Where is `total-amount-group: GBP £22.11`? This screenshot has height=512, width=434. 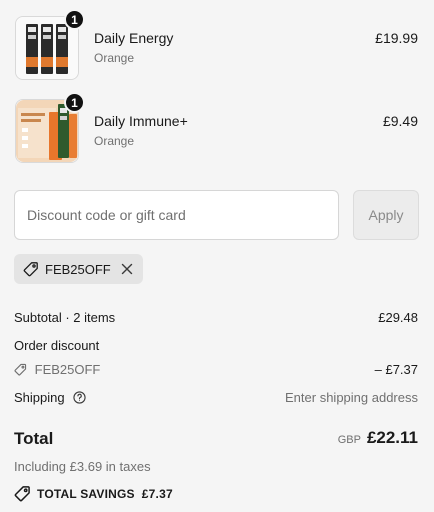
total-amount-group: GBP £22.11 is located at coordinates (378, 438).